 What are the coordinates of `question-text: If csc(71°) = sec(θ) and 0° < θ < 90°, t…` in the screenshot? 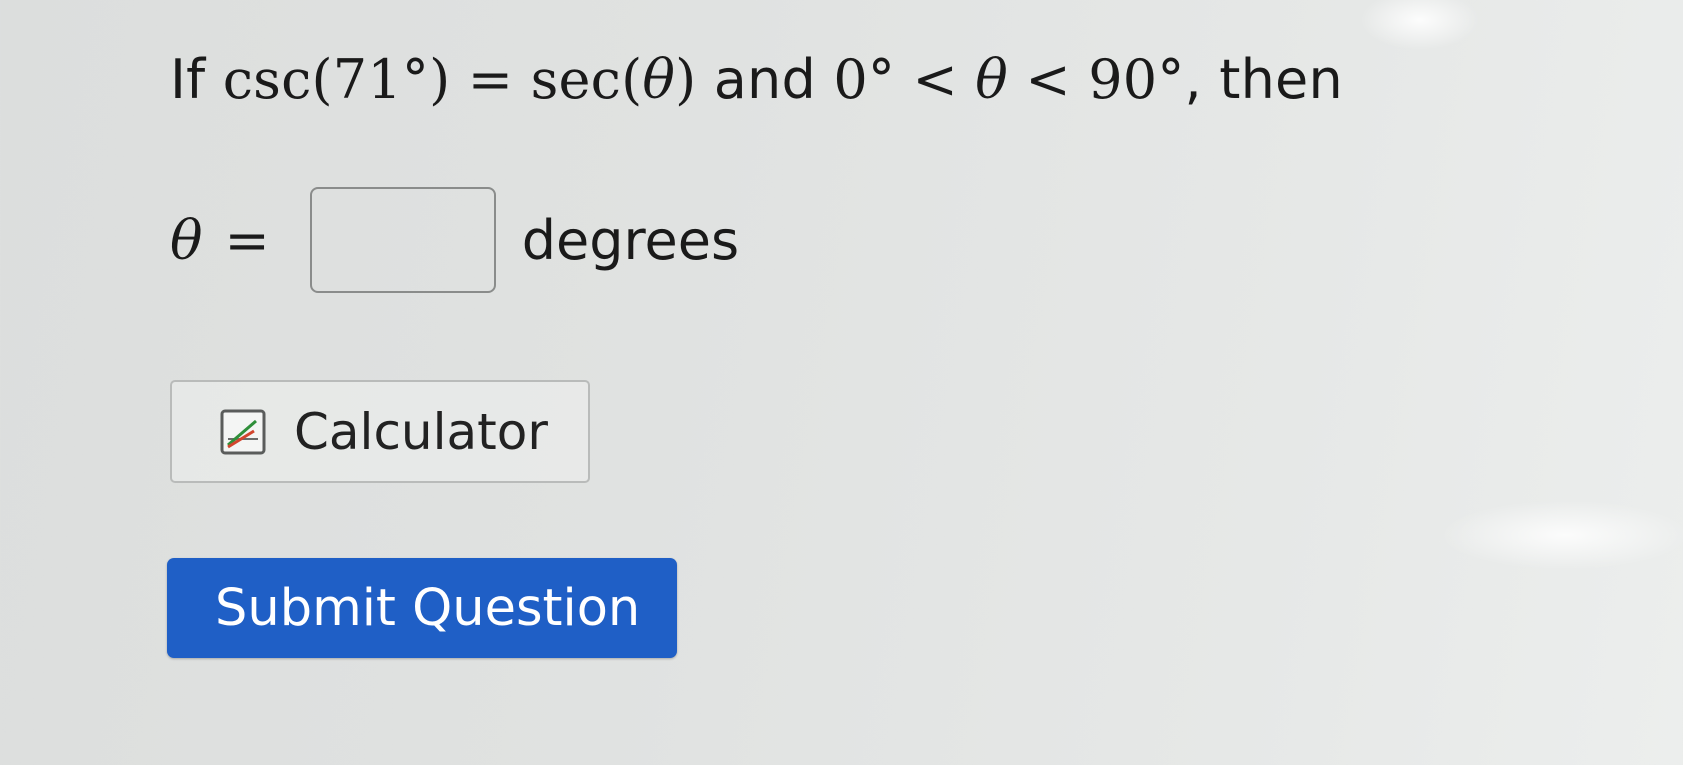 It's located at (756, 80).